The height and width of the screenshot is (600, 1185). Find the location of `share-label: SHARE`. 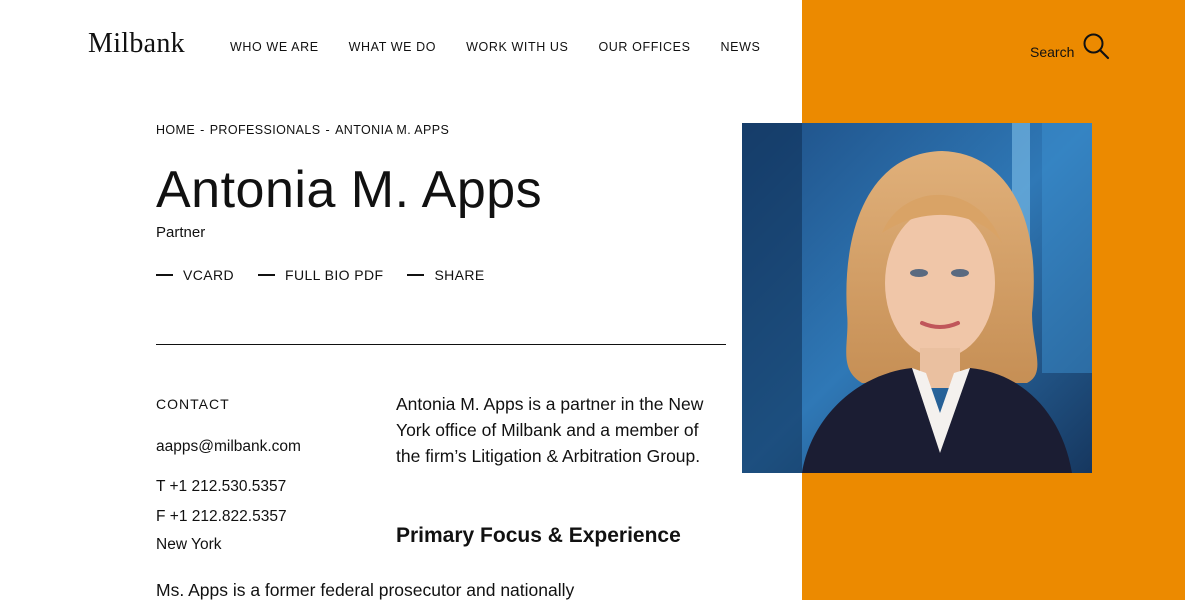

share-label: SHARE is located at coordinates (459, 275).